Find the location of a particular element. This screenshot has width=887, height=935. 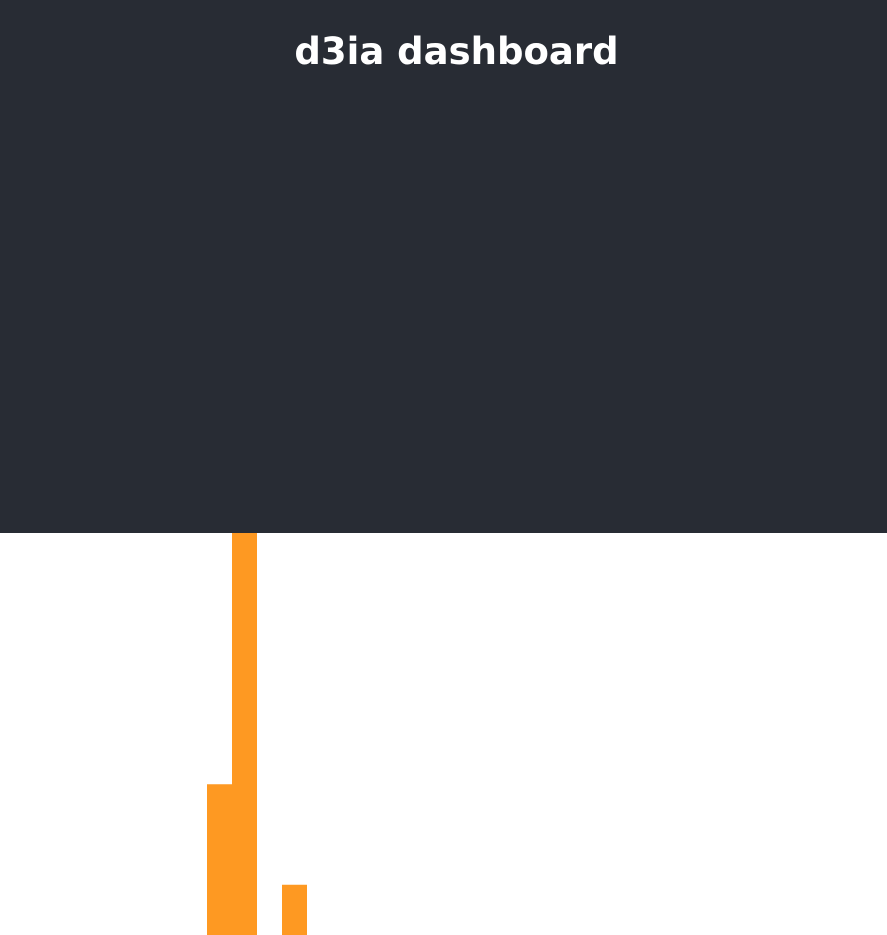

bar-chart-svg is located at coordinates (257, 734).